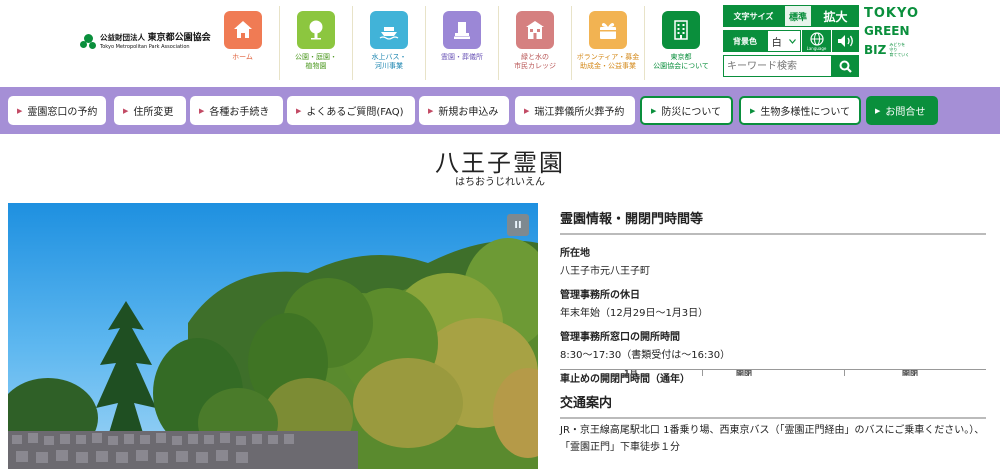 This screenshot has height=469, width=1000. What do you see at coordinates (899, 49) in the screenshot?
I see `brand-tagline: みどりを 守り 育てていく` at bounding box center [899, 49].